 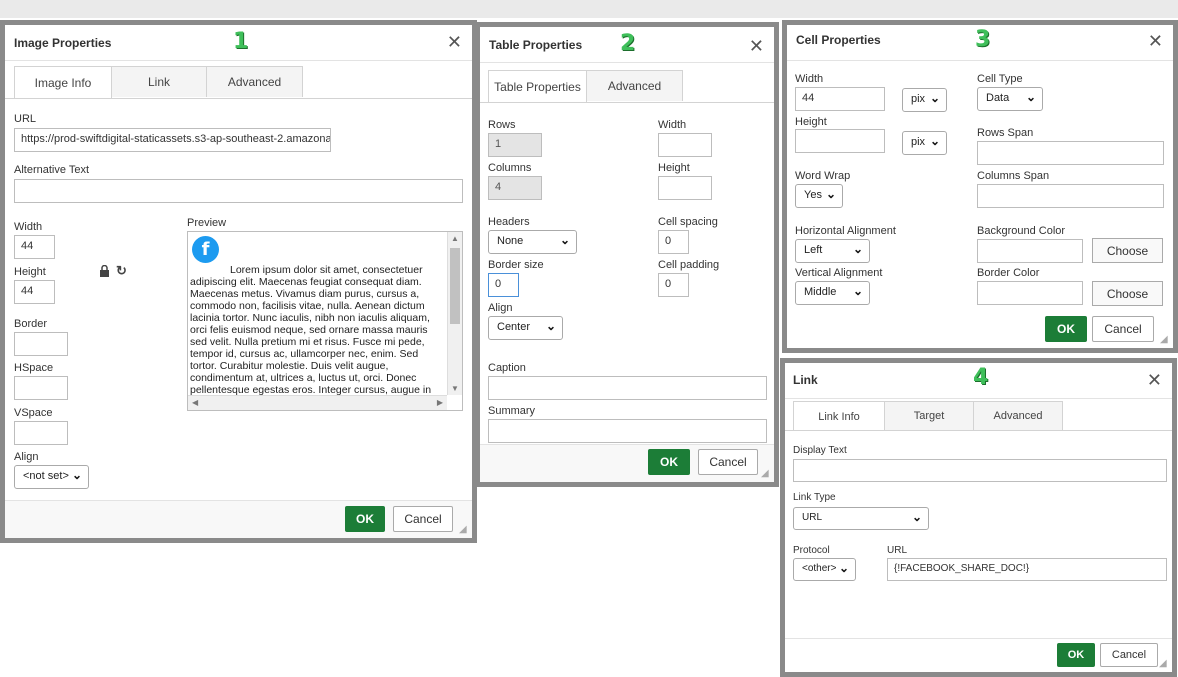 What do you see at coordinates (673, 242) in the screenshot?
I see `cell-spacing-input: 0` at bounding box center [673, 242].